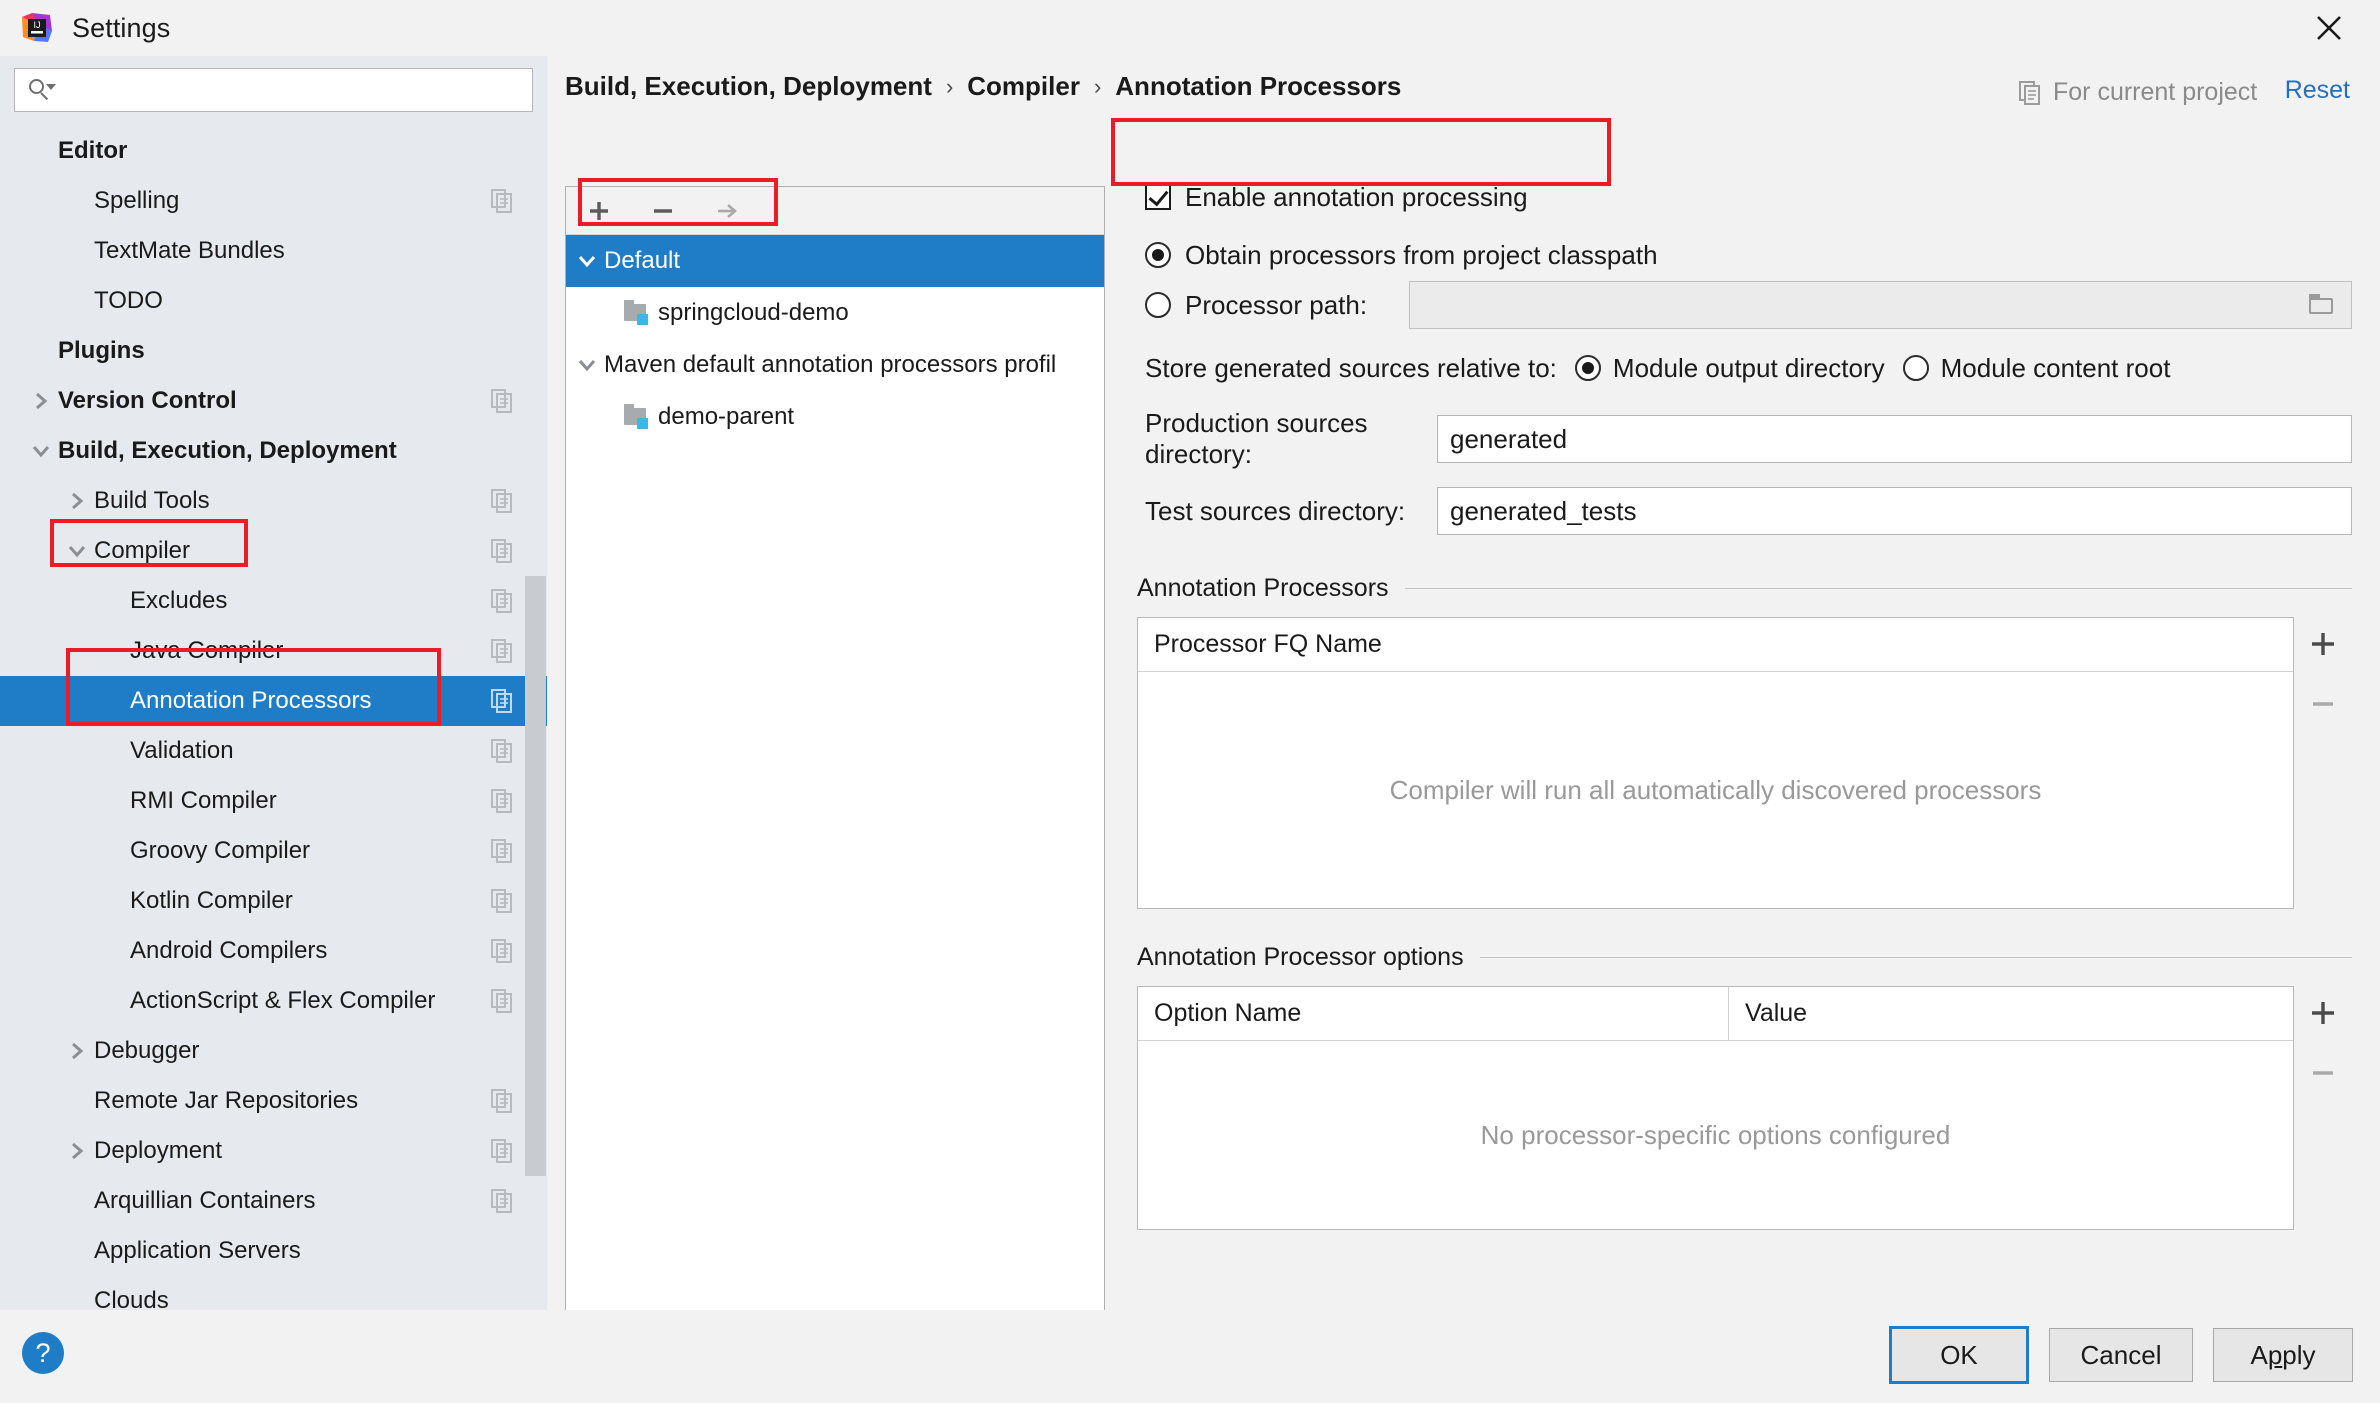 This screenshot has height=1403, width=2380. What do you see at coordinates (835, 261) in the screenshot?
I see `profile-tree-row: Default` at bounding box center [835, 261].